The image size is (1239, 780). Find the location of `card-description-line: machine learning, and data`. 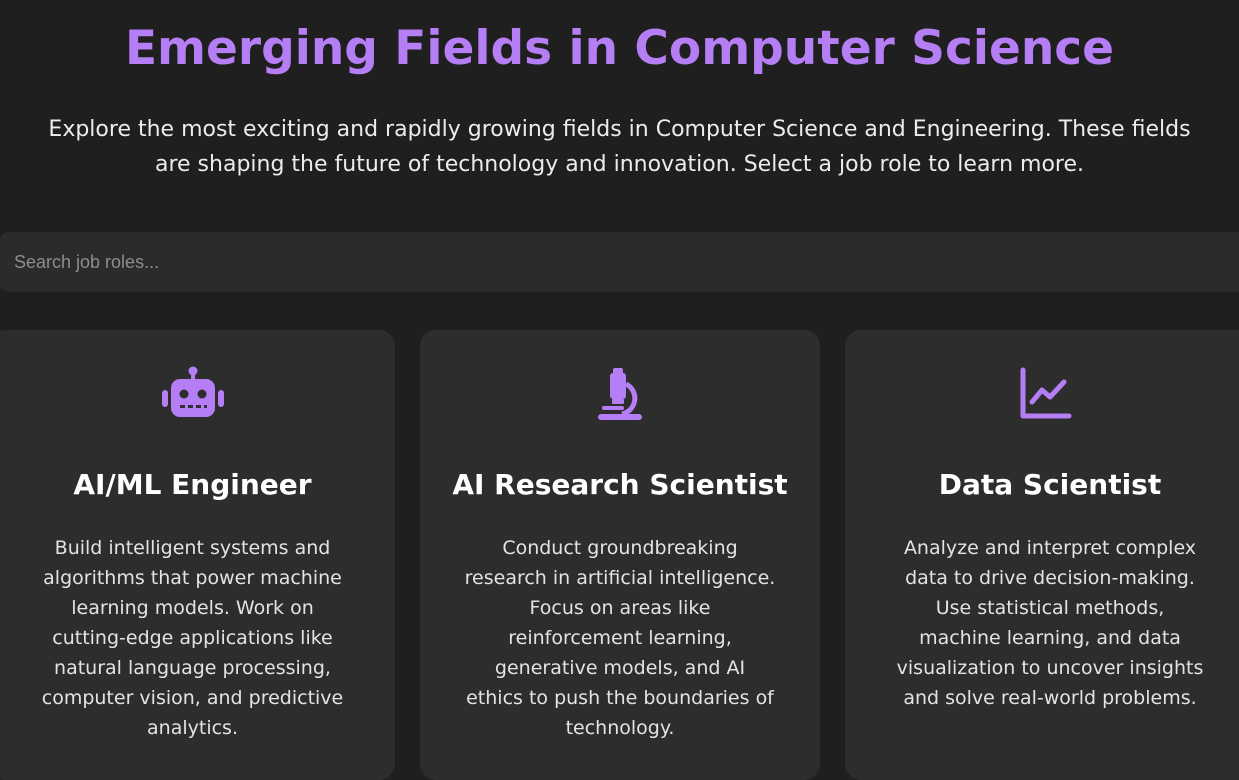

card-description-line: machine learning, and data is located at coordinates (1050, 638).